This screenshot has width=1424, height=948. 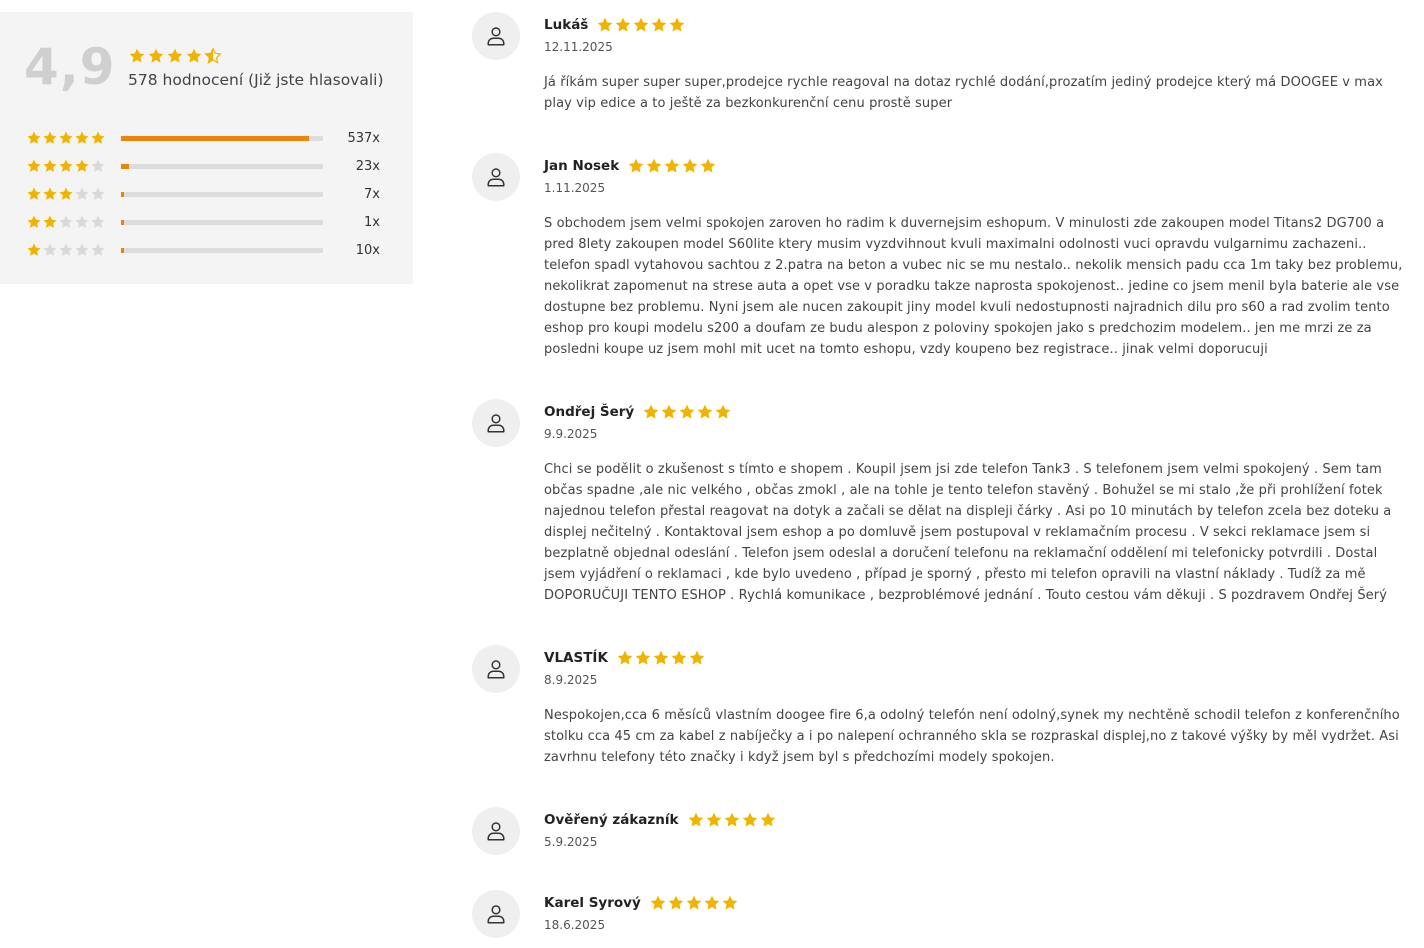 I want to click on reviewer-name: Lukáš, so click(x=566, y=25).